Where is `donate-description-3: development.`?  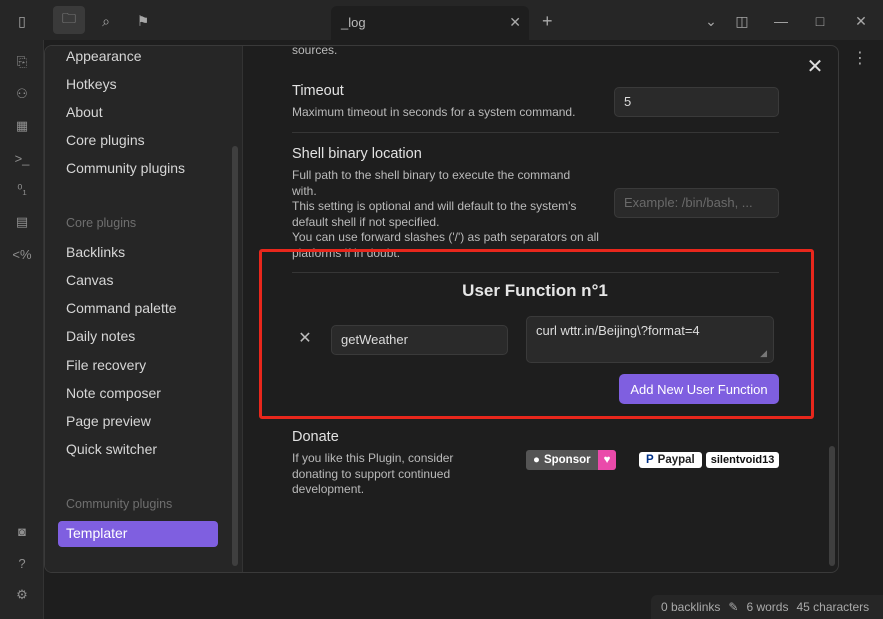 donate-description-3: development. is located at coordinates (328, 489).